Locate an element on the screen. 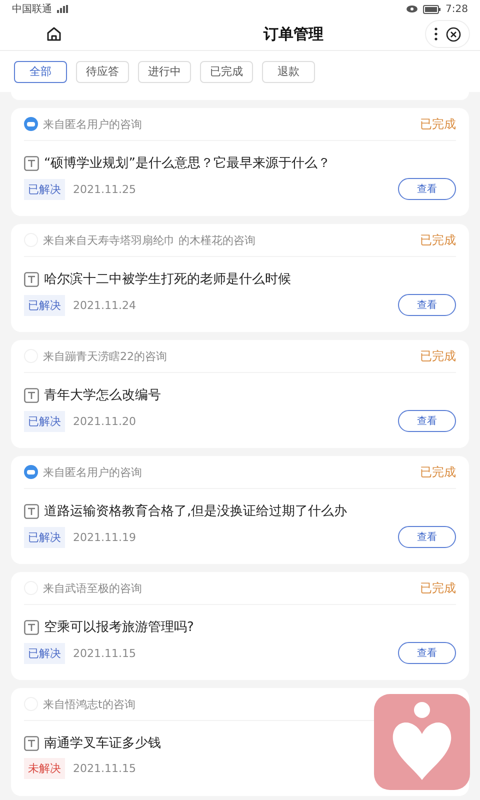 This screenshot has width=480, height=800. eye-icon is located at coordinates (412, 9).